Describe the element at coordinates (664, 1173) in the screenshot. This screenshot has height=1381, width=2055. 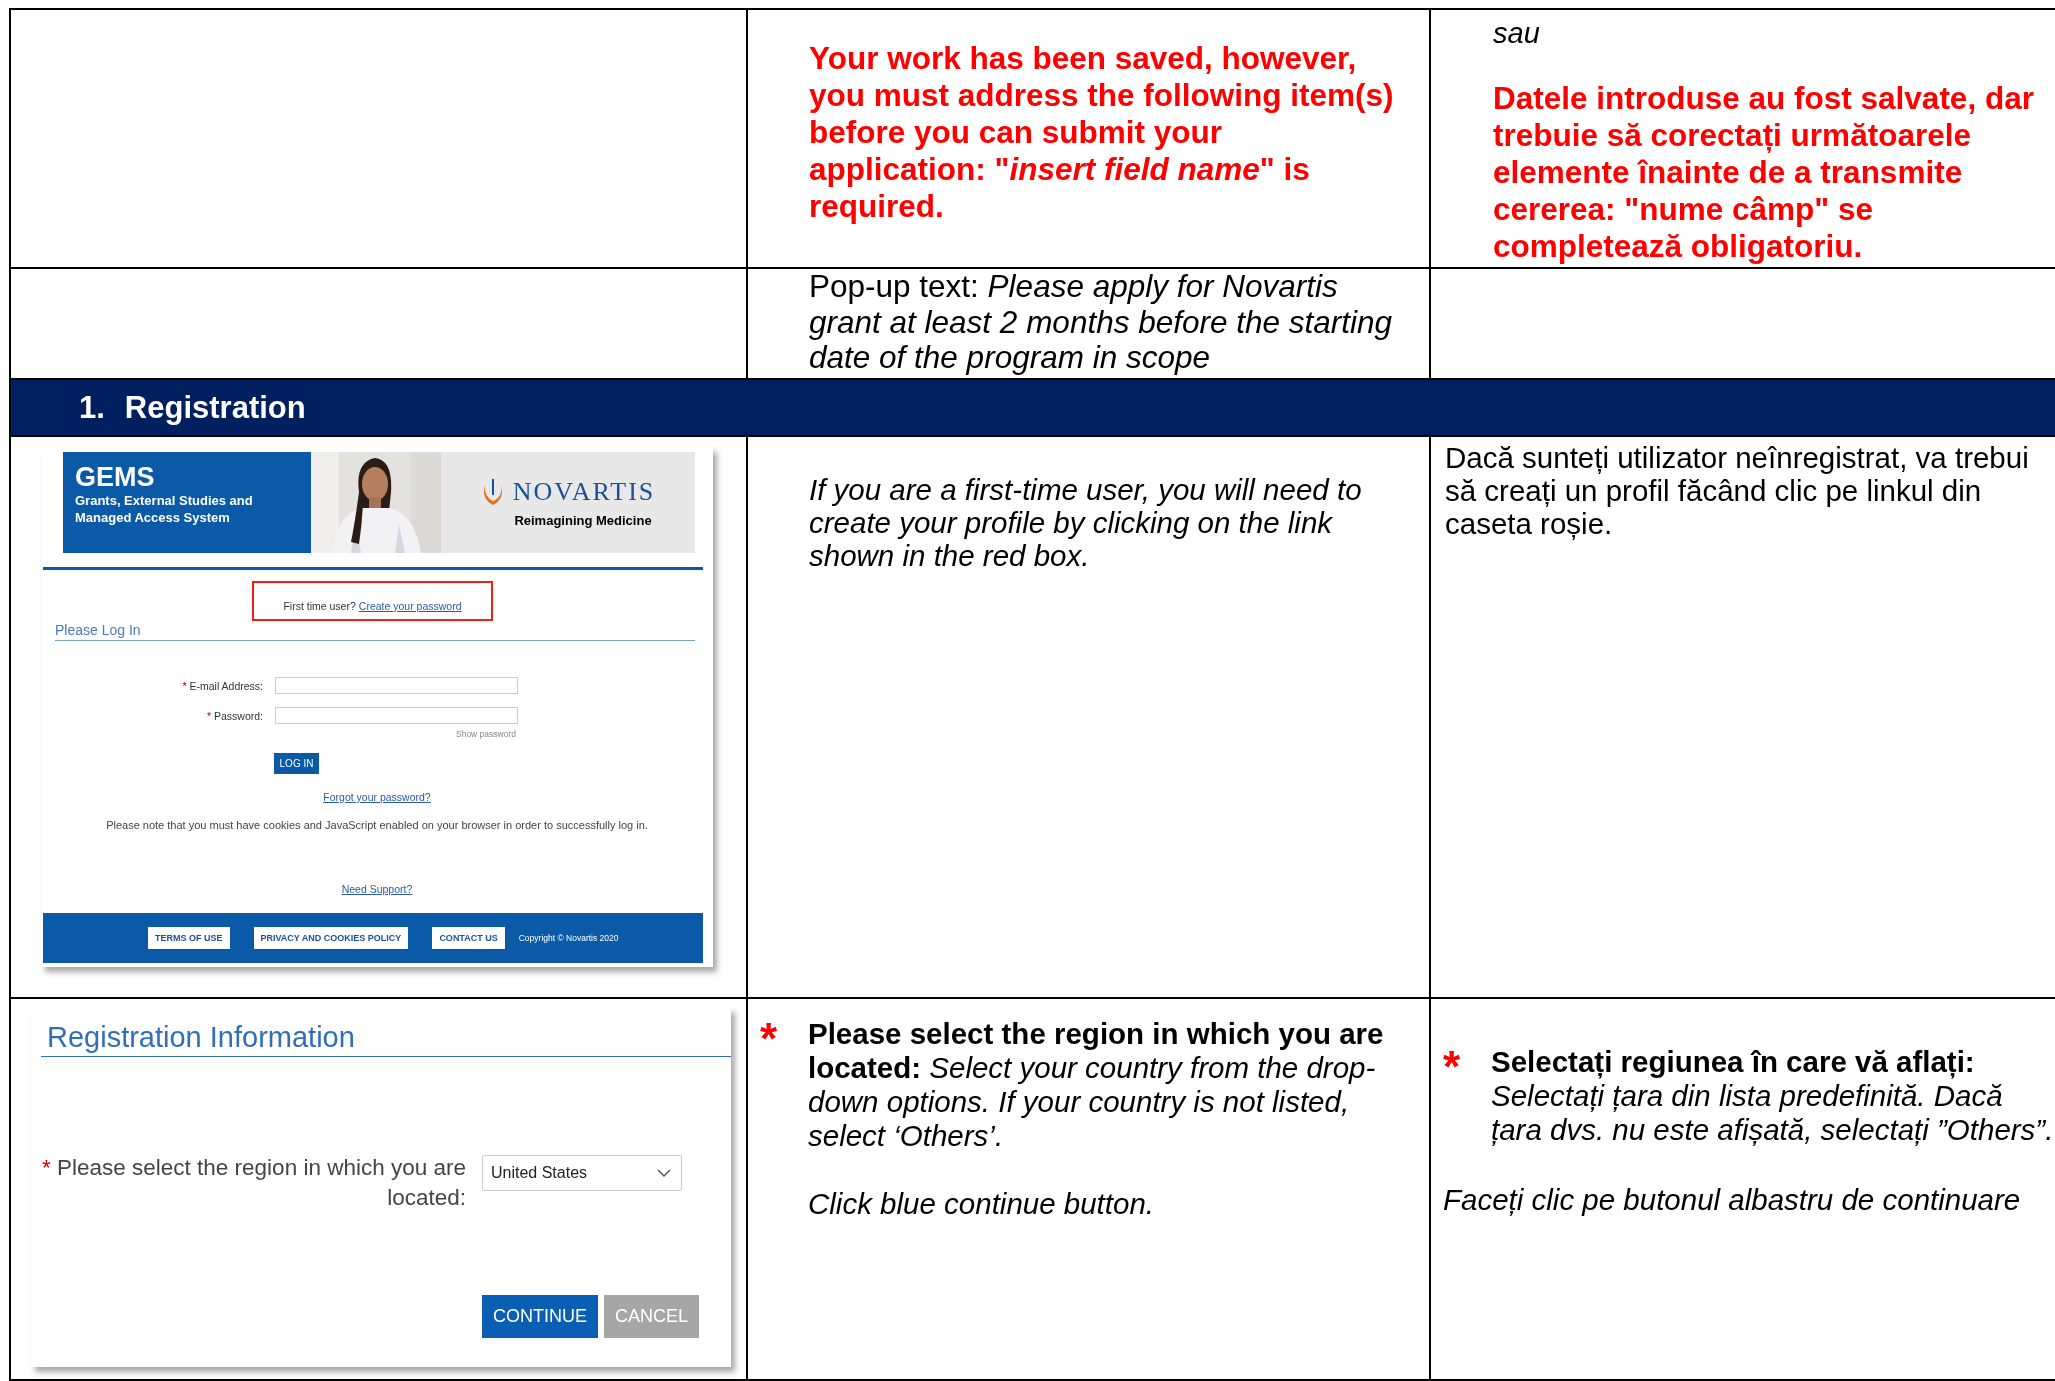
I see `chevron-down-icon` at that location.